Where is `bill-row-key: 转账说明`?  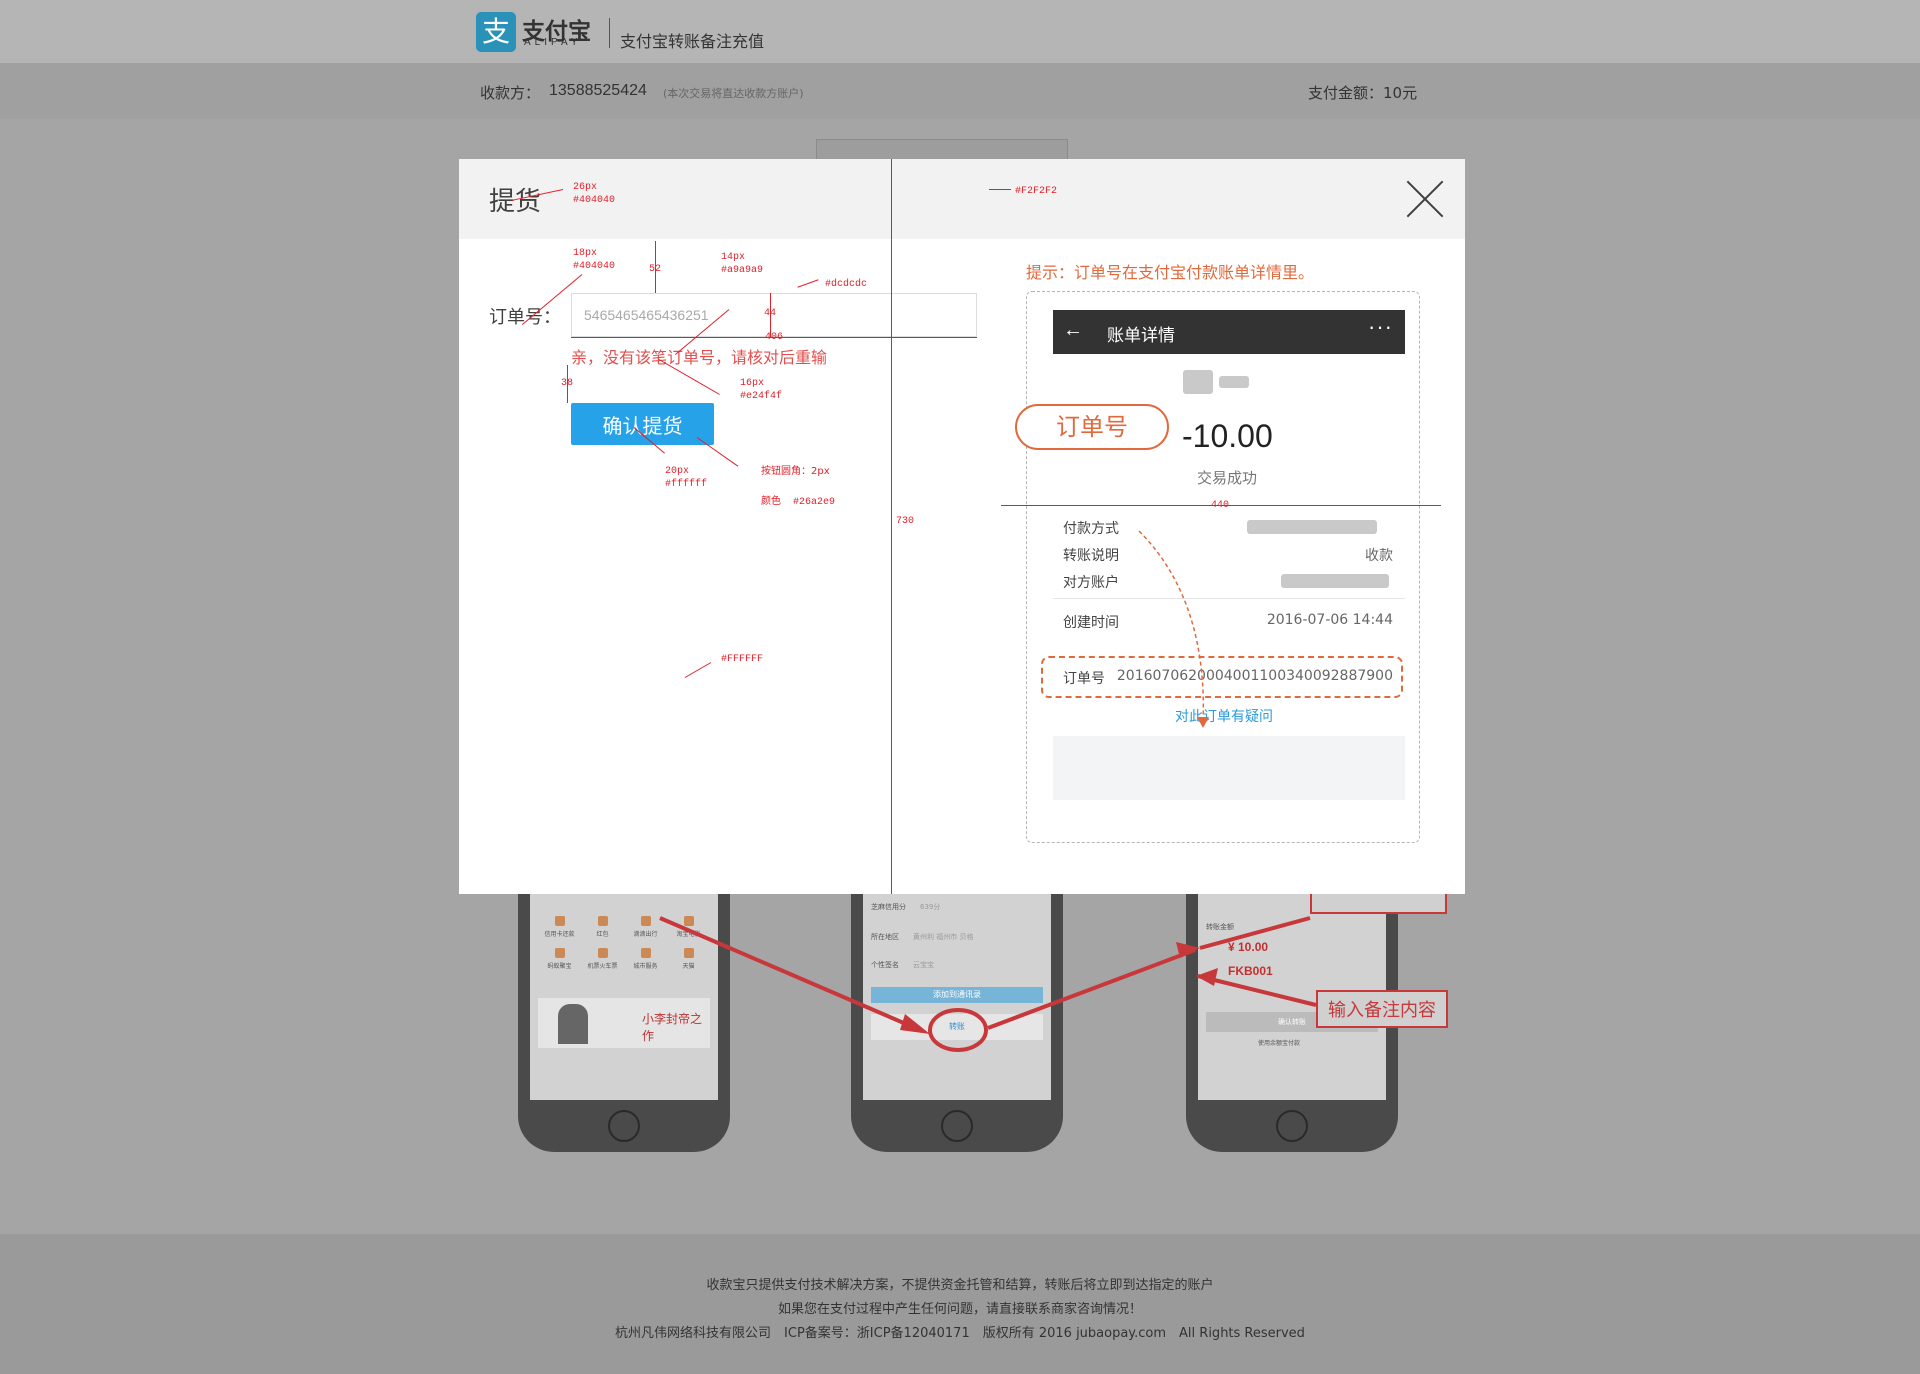
bill-row-key: 转账说明 is located at coordinates (1091, 556).